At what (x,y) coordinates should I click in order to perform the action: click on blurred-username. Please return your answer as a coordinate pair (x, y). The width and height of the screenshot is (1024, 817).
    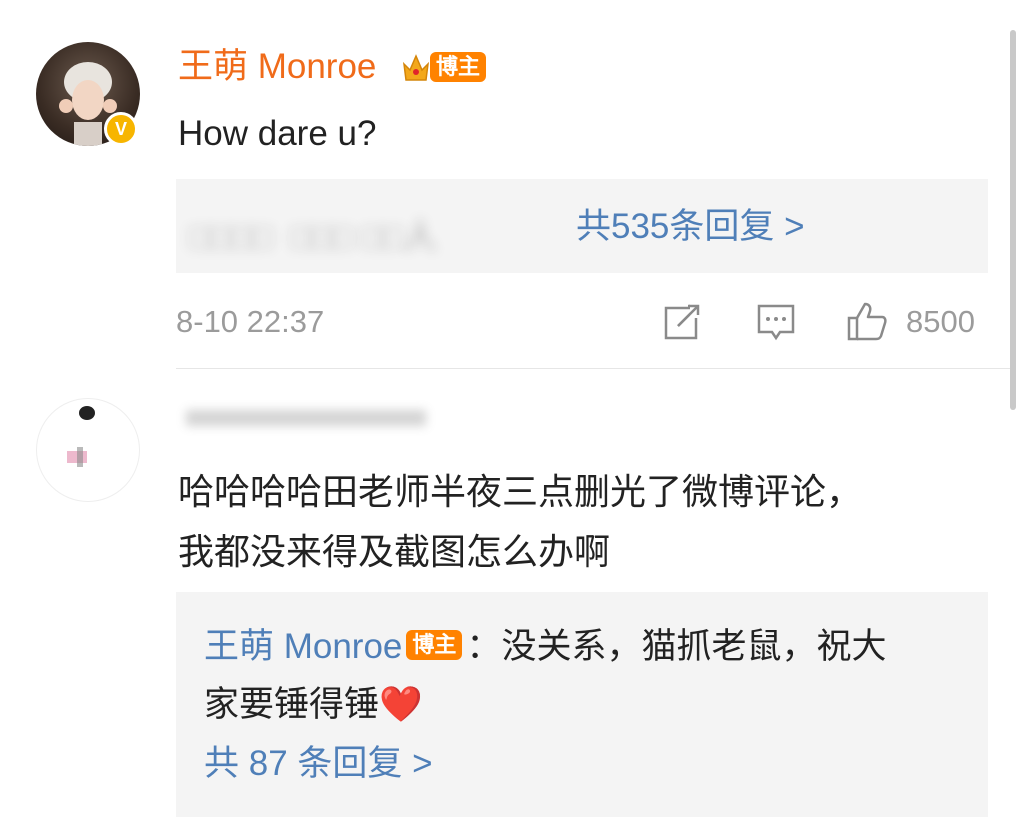
    Looking at the image, I should click on (316, 419).